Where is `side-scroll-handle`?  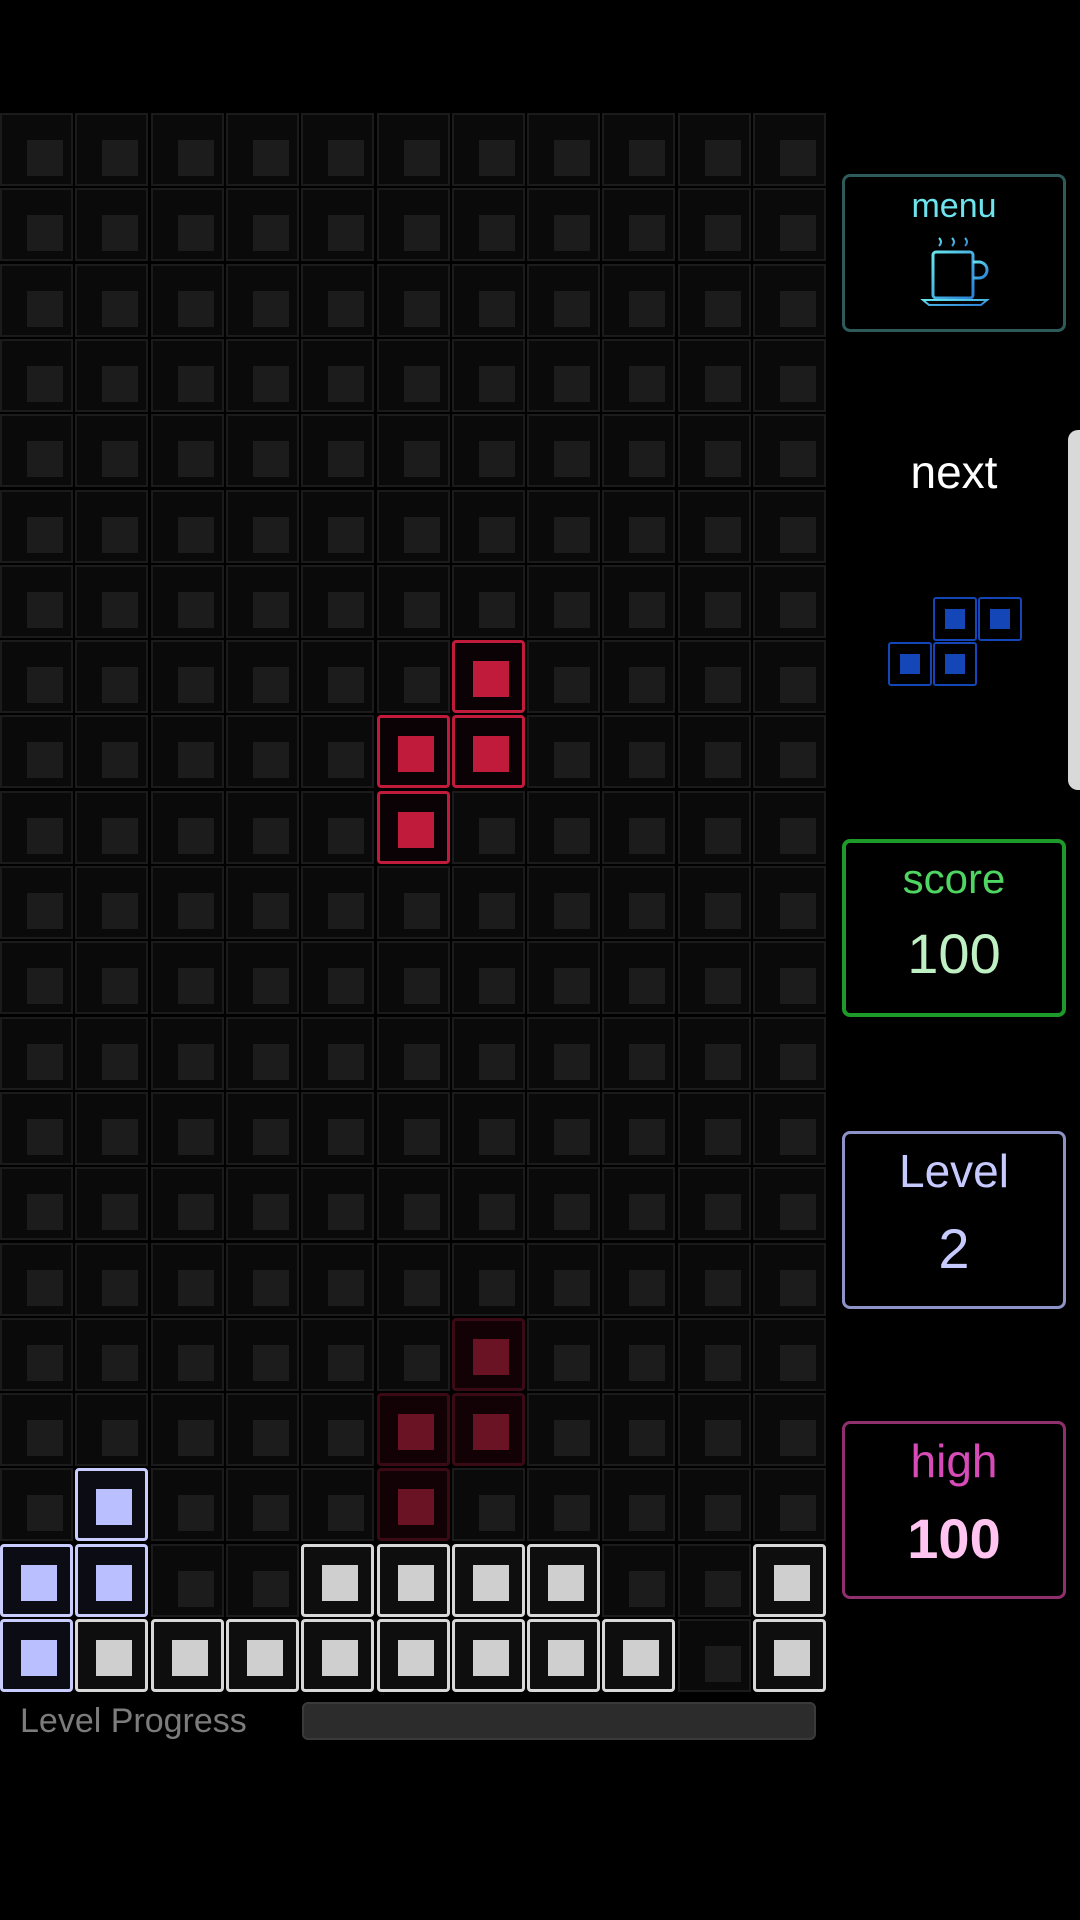 side-scroll-handle is located at coordinates (1074, 610).